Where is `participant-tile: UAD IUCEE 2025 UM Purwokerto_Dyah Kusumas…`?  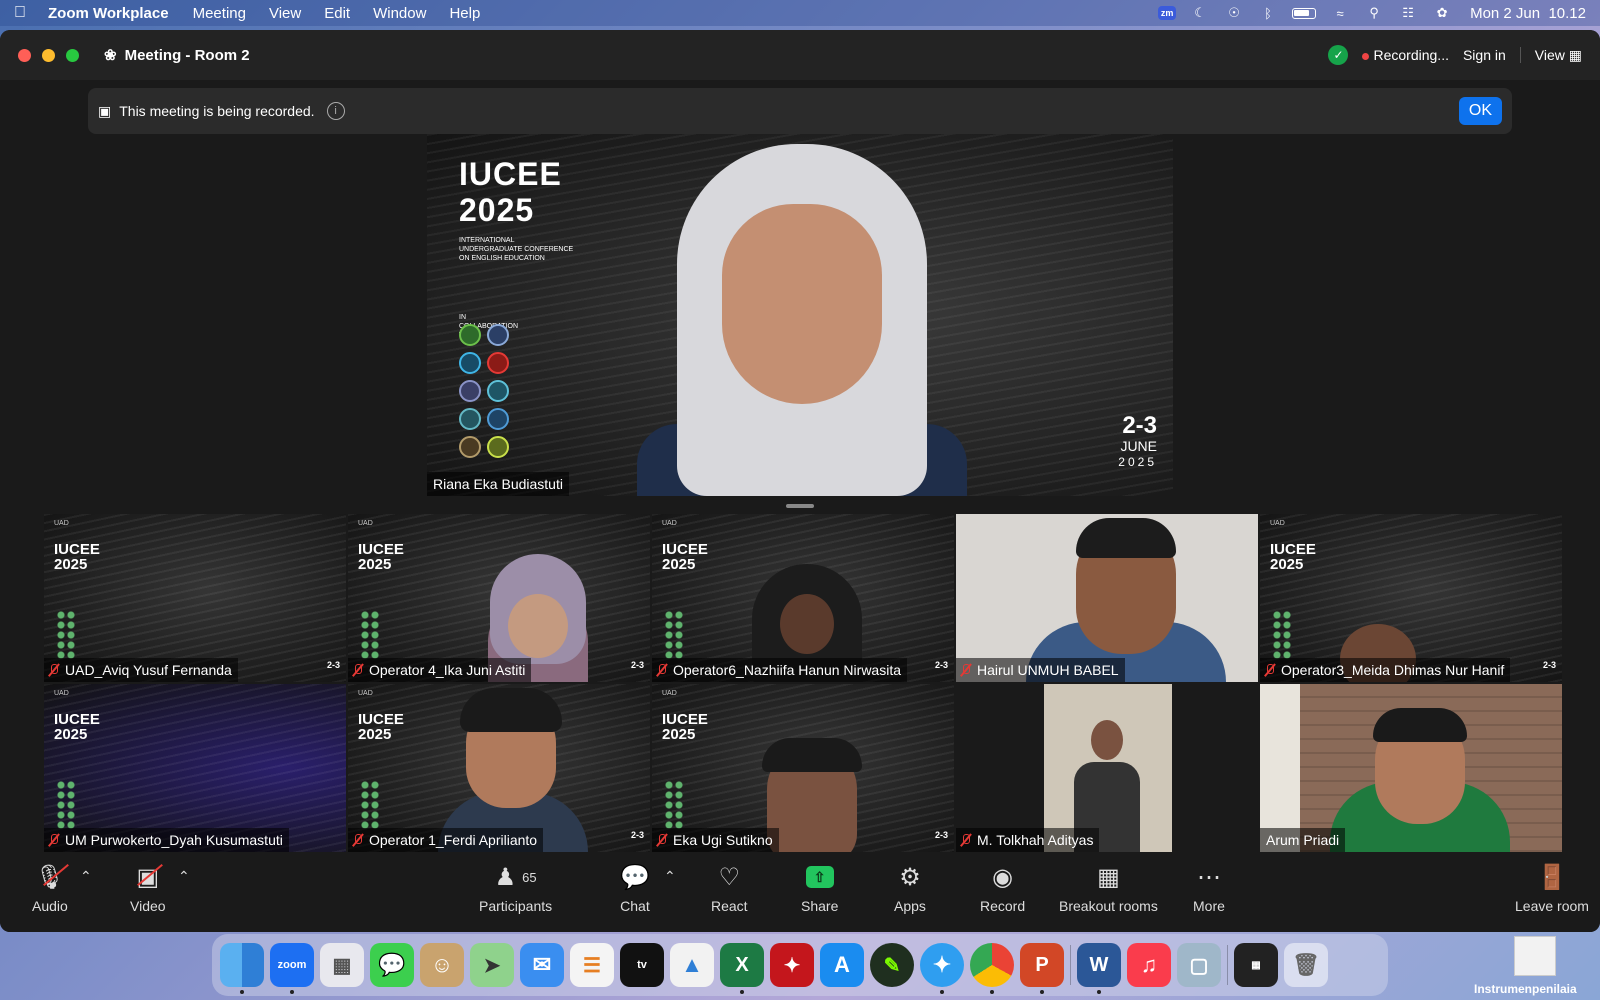
participant-tile: UAD IUCEE 2025 UM Purwokerto_Dyah Kusumas… is located at coordinates (195, 768).